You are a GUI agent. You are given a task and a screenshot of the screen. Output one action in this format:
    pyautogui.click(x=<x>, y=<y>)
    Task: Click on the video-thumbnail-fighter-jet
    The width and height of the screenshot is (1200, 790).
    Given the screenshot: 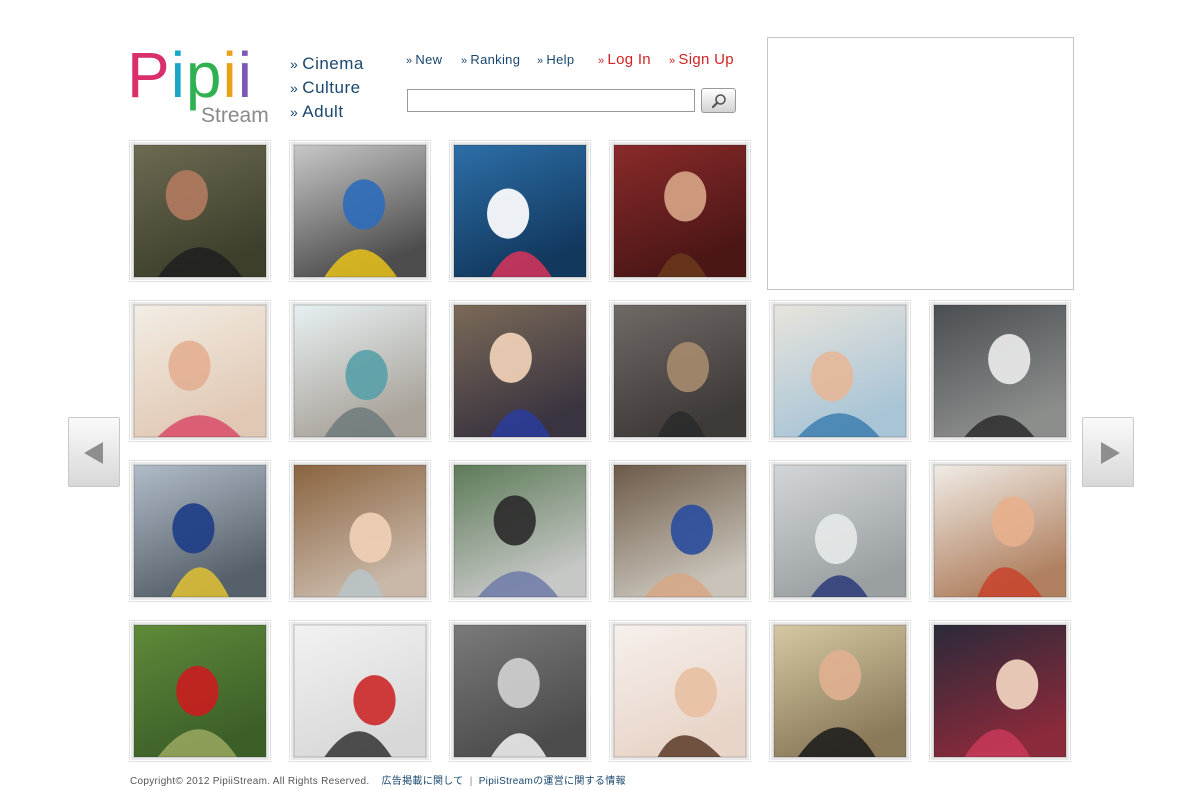 What is the action you would take?
    pyautogui.click(x=360, y=371)
    